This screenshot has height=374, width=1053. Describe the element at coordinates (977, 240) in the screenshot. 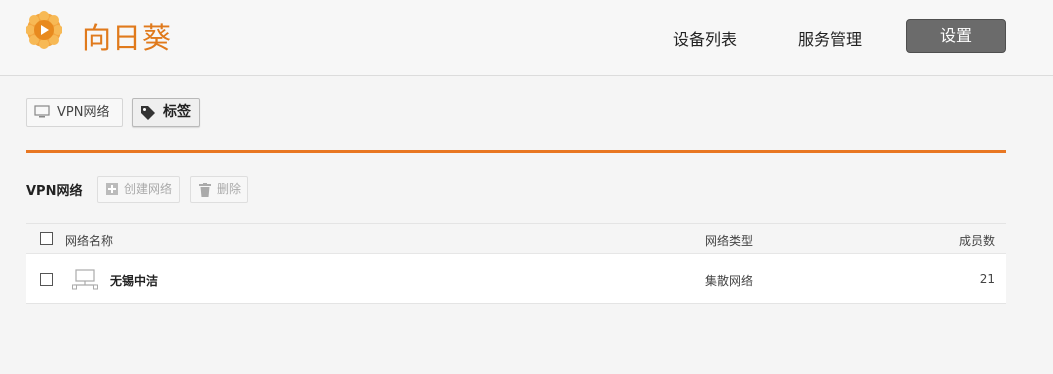

I see `column-header-members: 成员数` at that location.